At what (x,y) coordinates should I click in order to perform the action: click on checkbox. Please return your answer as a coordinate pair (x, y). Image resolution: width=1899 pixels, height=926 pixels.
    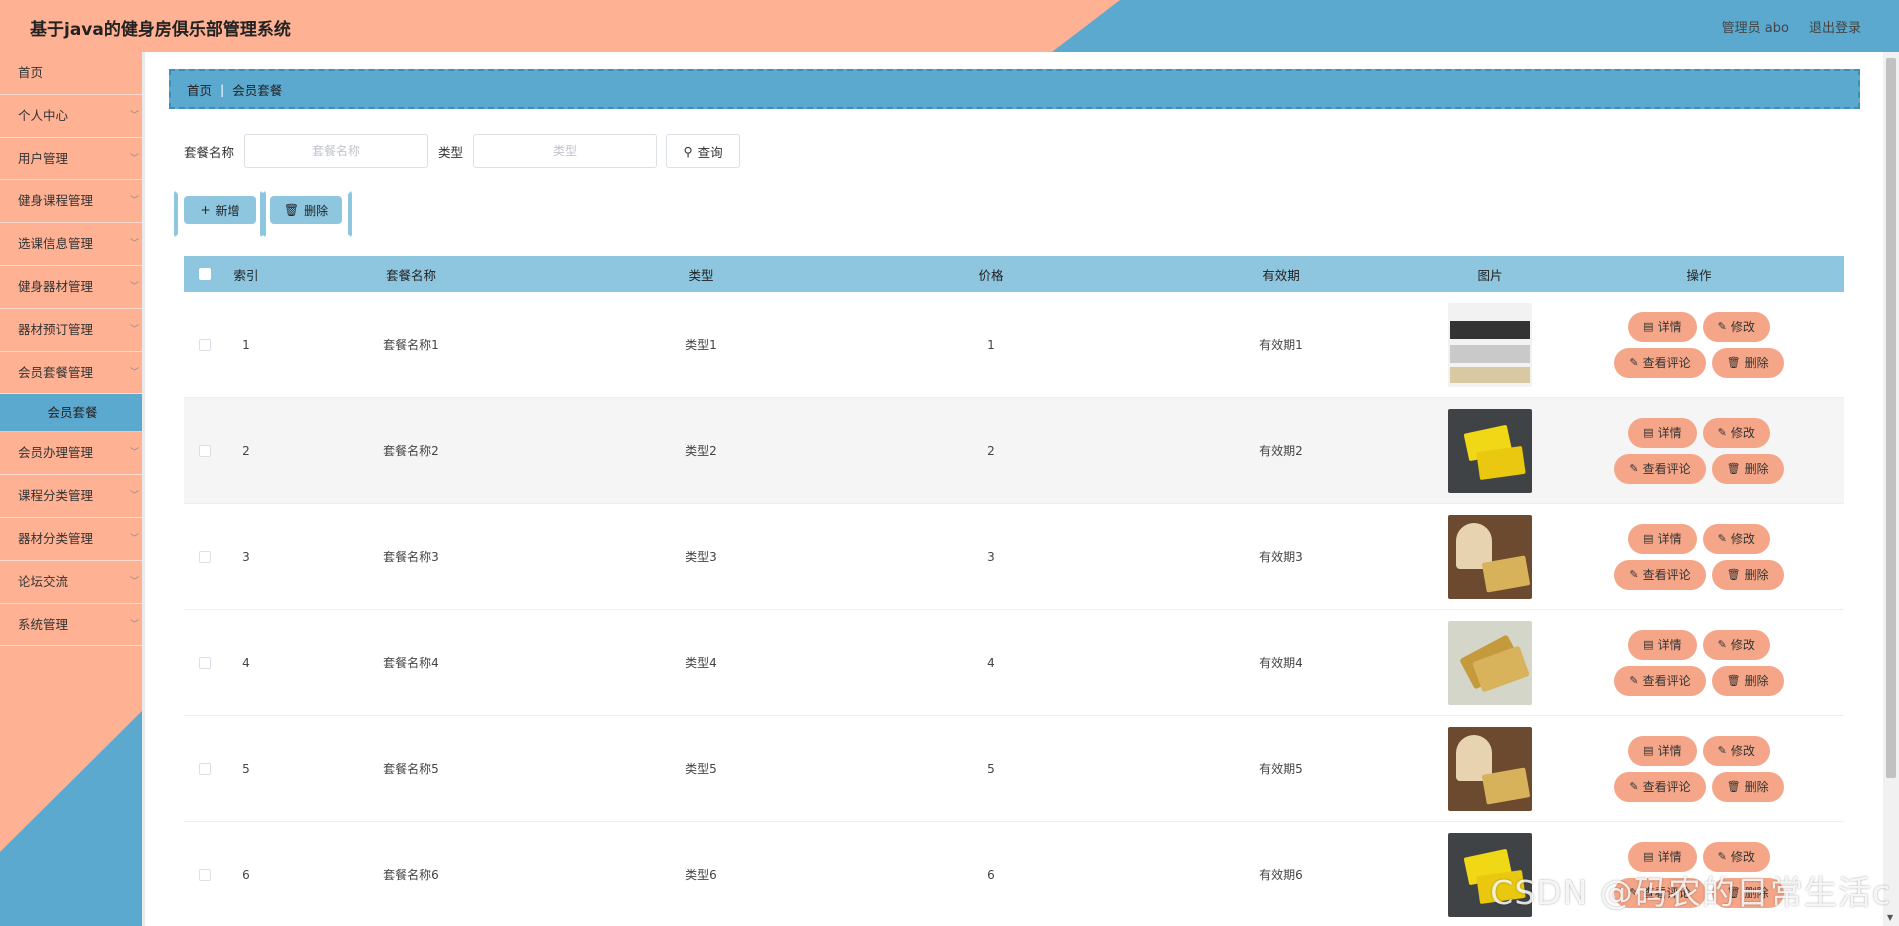
    Looking at the image, I should click on (205, 274).